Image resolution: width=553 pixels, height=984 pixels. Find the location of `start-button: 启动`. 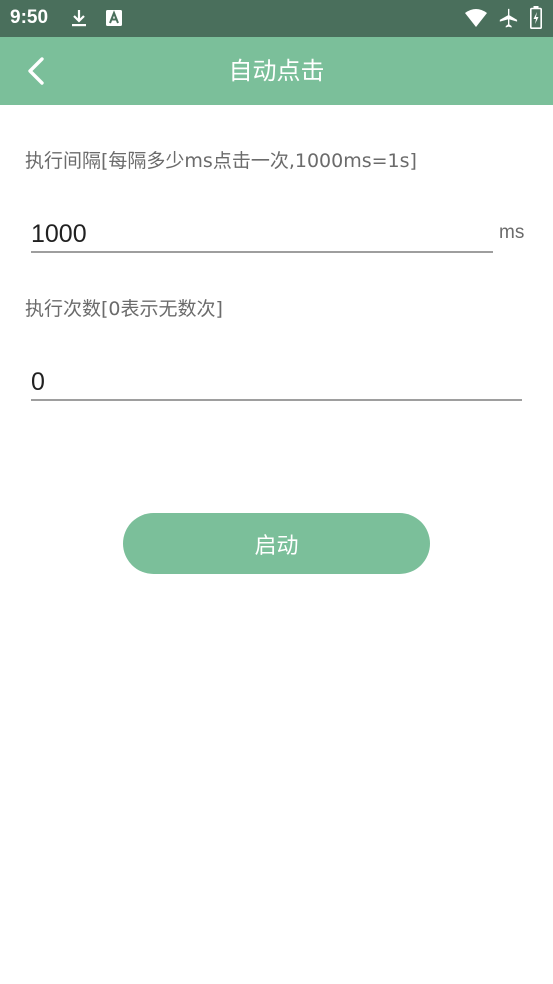

start-button: 启动 is located at coordinates (276, 543).